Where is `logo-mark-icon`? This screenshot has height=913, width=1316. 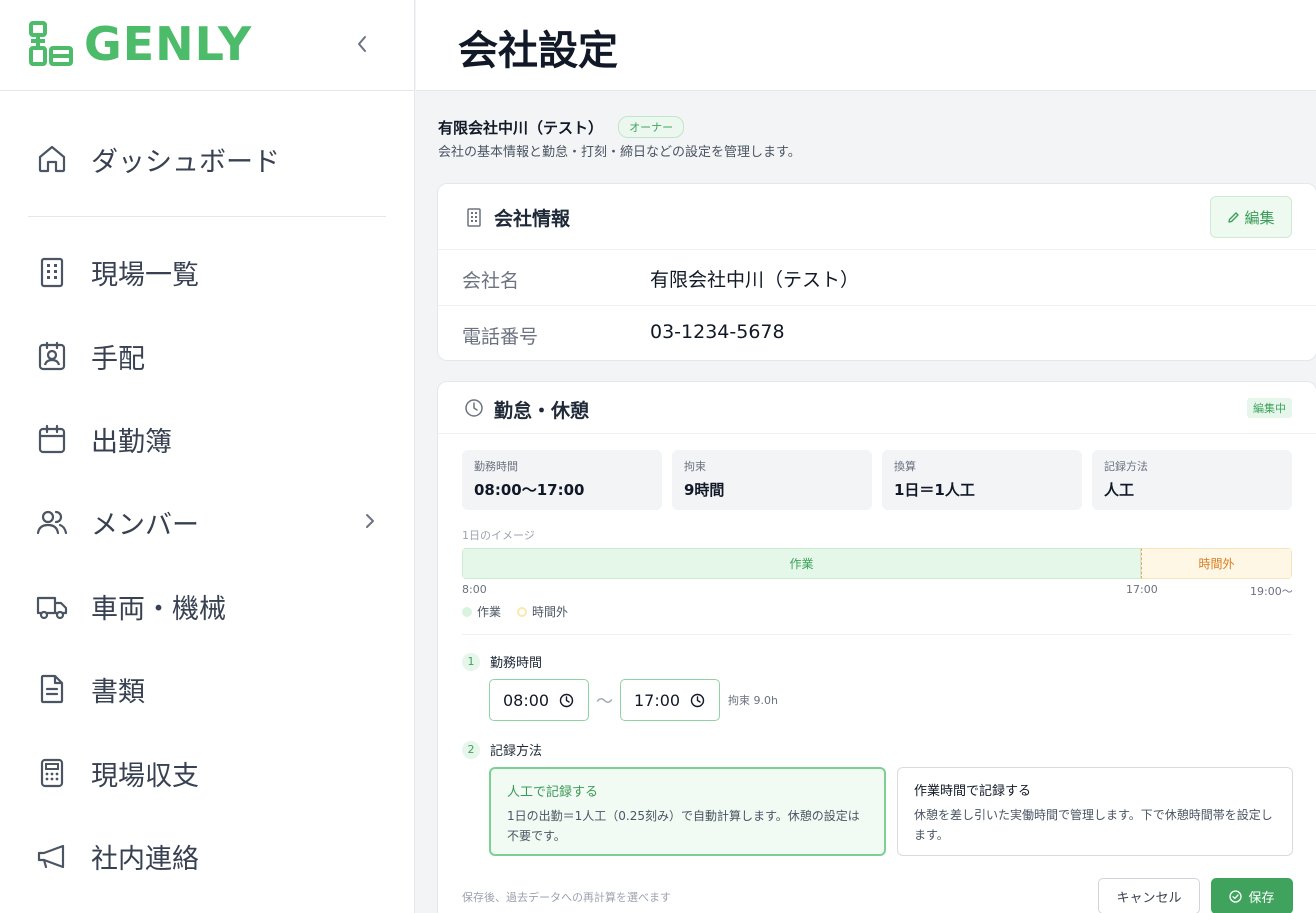
logo-mark-icon is located at coordinates (51, 43).